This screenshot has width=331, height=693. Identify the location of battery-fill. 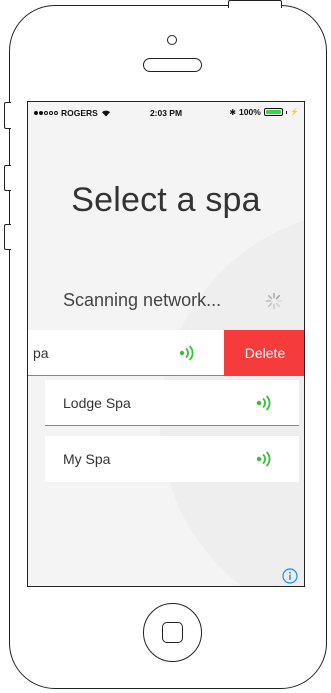
(273, 112).